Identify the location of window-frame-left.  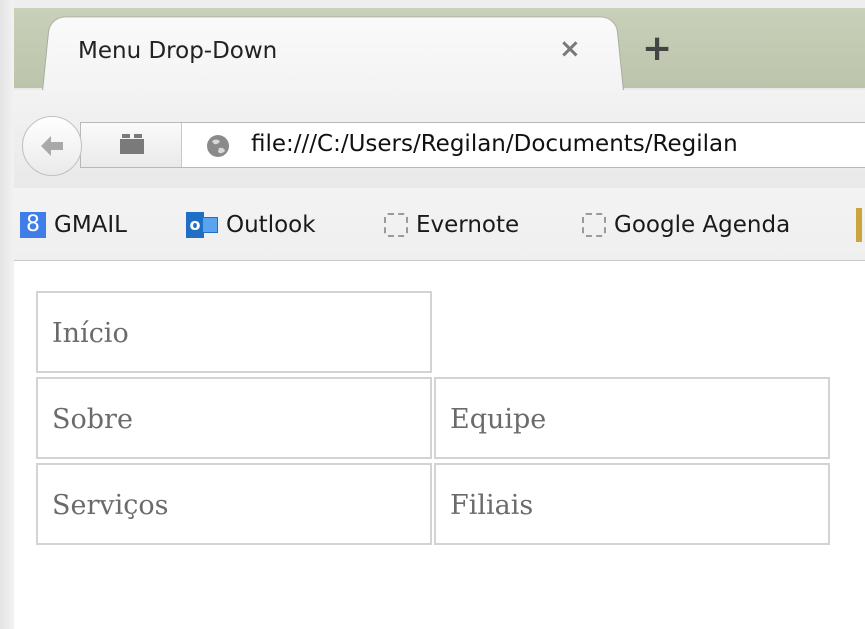
(7, 314).